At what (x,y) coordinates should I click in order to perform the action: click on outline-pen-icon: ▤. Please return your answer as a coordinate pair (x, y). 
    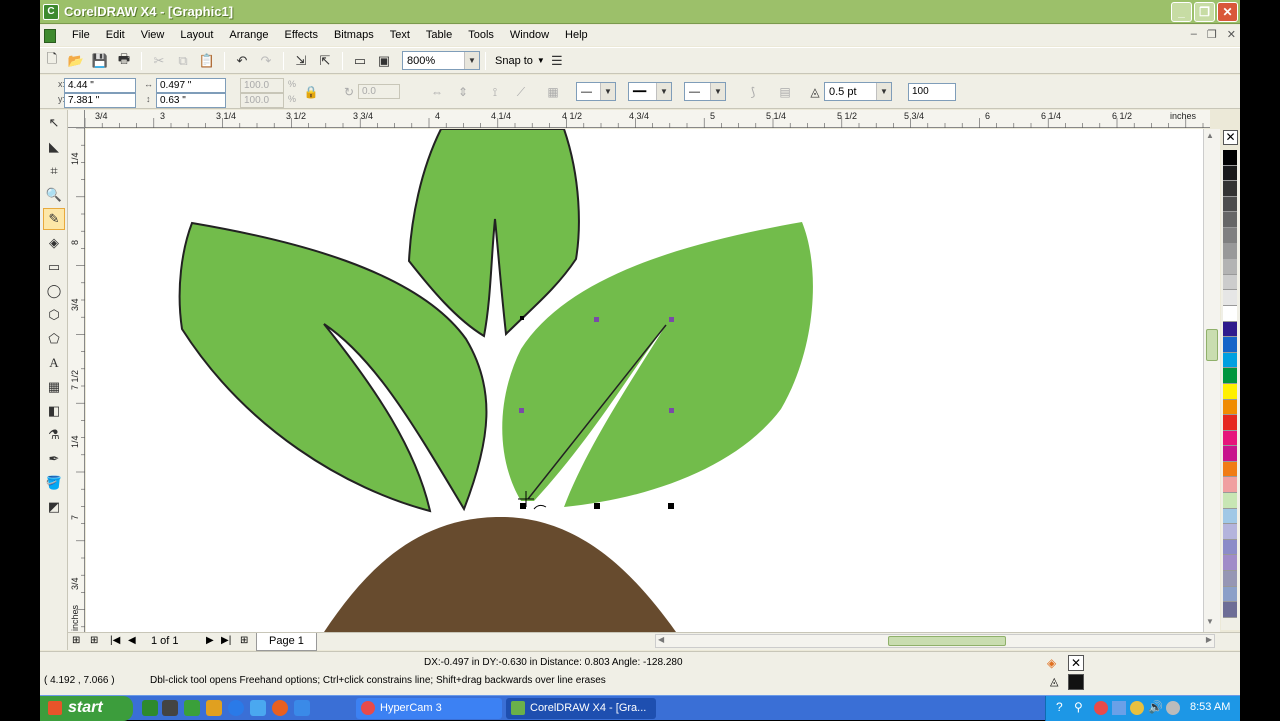
    Looking at the image, I should click on (785, 92).